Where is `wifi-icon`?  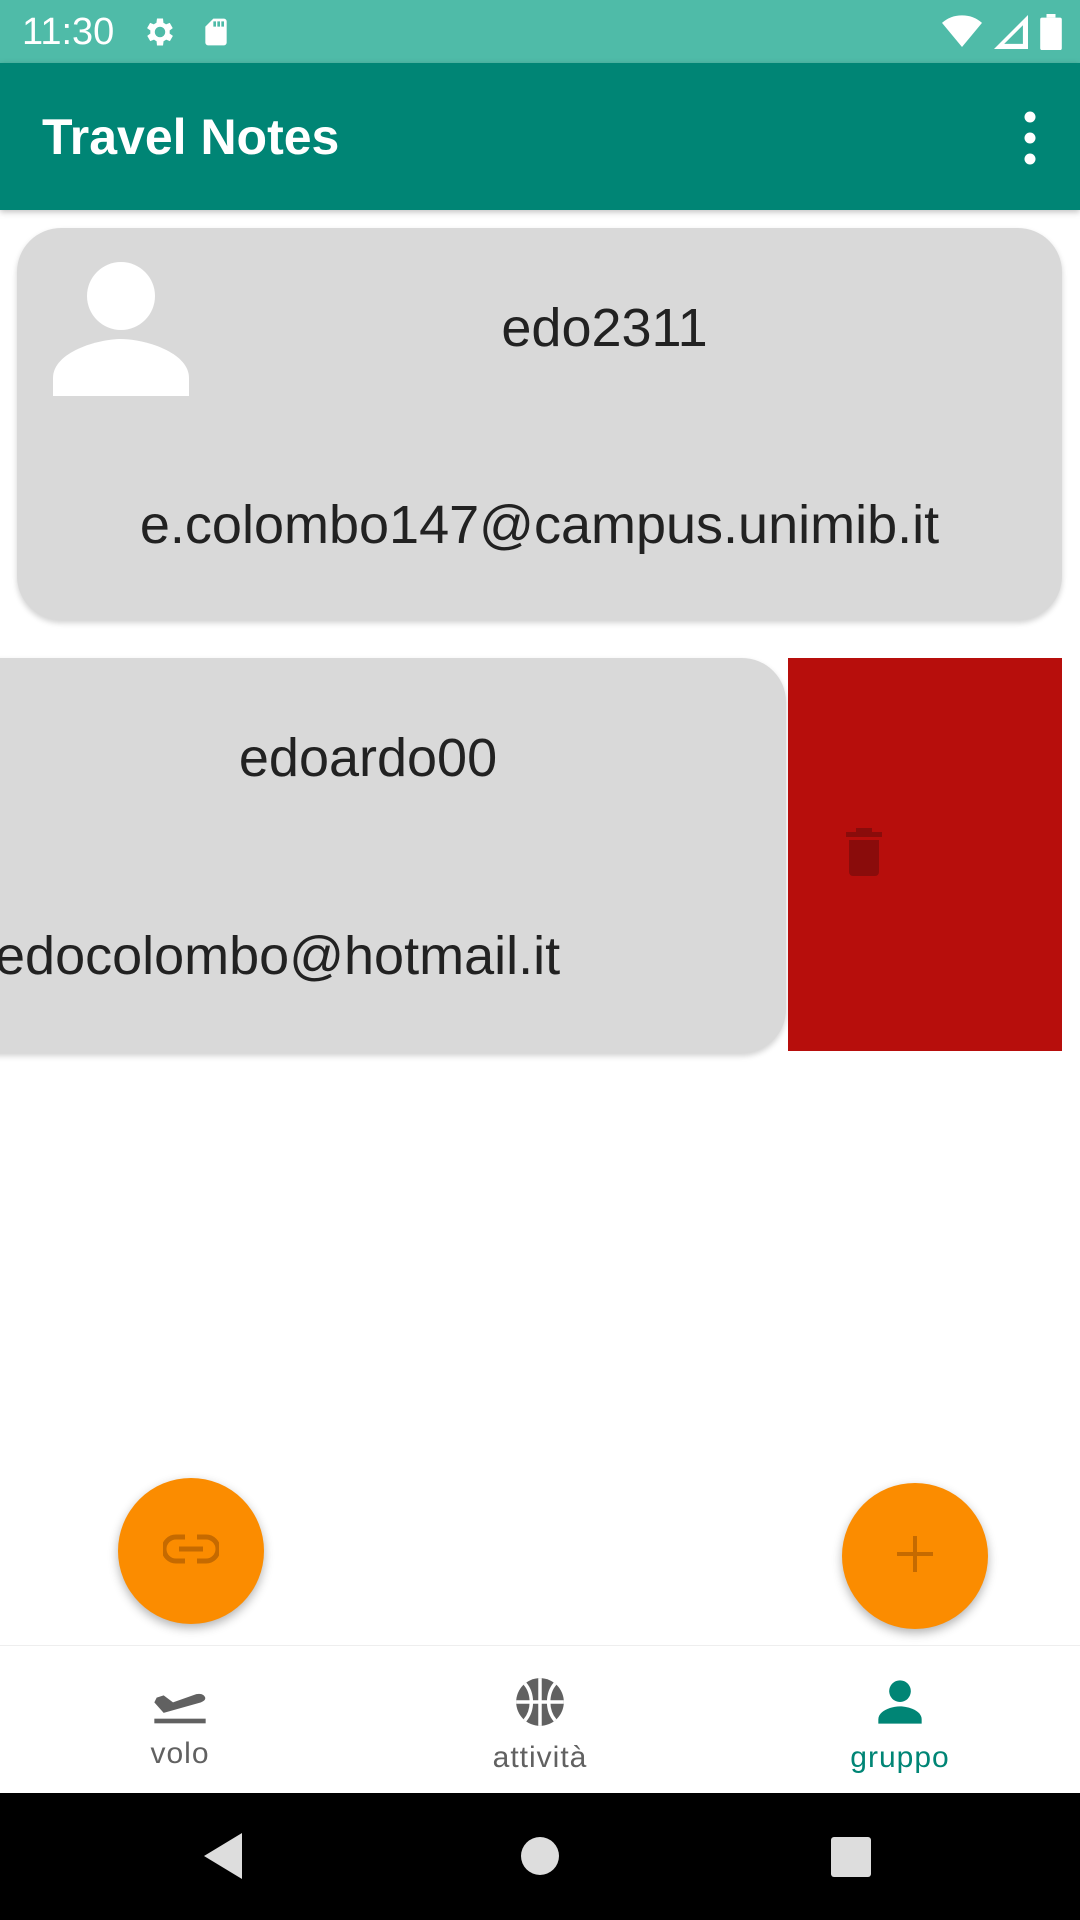
wifi-icon is located at coordinates (962, 34).